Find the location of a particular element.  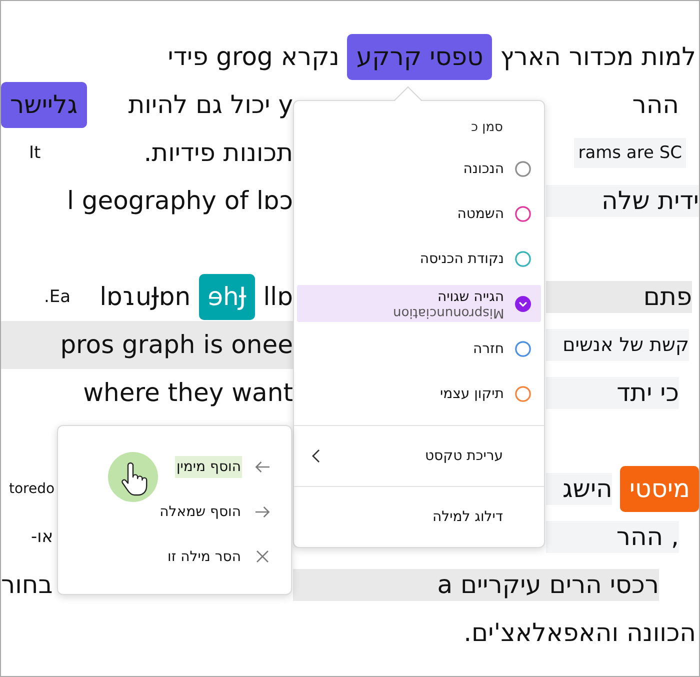

highlighted-word: גליישר is located at coordinates (44, 105).